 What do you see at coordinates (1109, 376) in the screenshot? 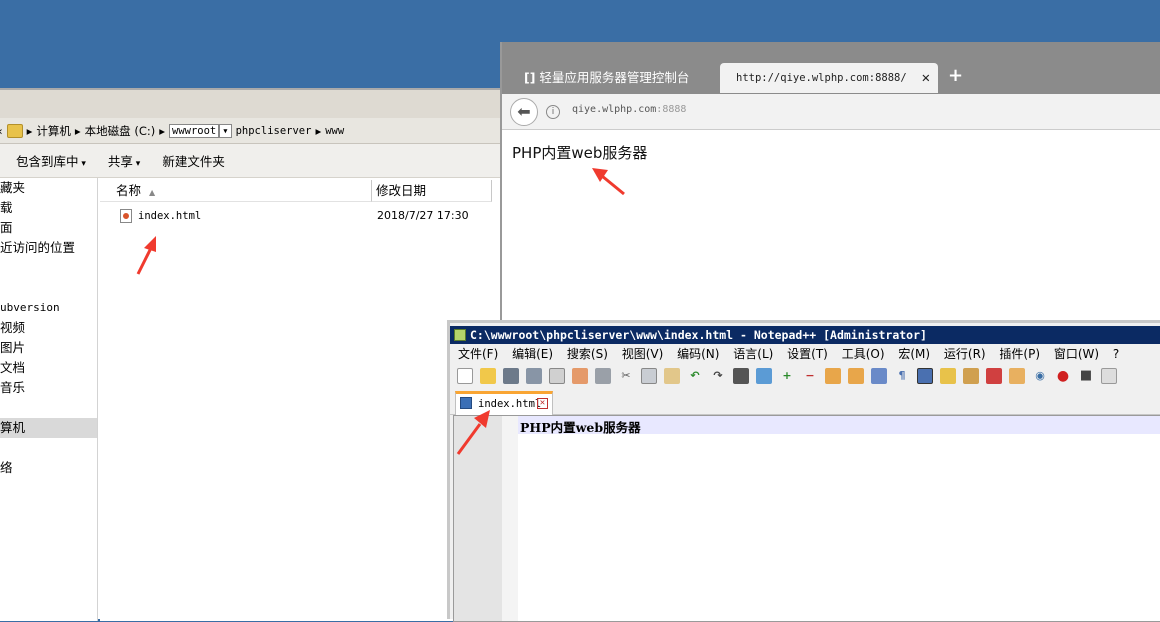
I see `play-macro-icon` at bounding box center [1109, 376].